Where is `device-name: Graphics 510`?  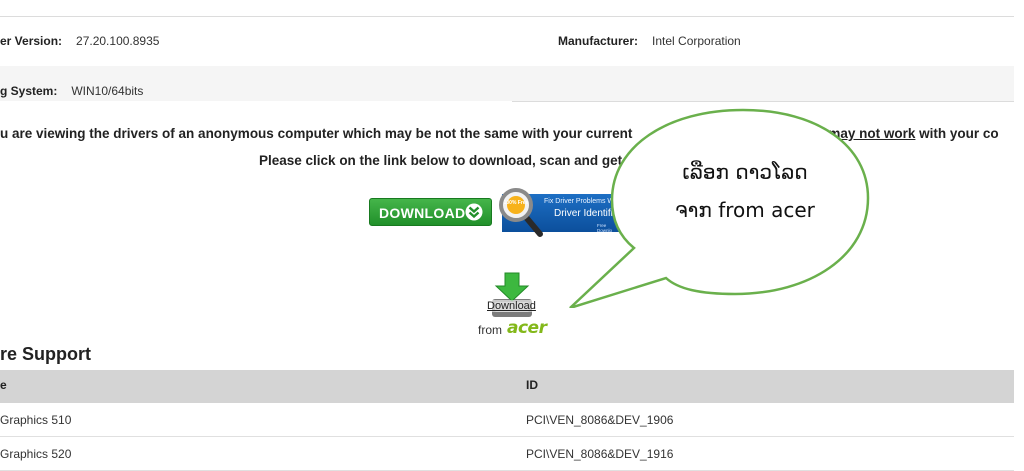
device-name: Graphics 510 is located at coordinates (36, 420).